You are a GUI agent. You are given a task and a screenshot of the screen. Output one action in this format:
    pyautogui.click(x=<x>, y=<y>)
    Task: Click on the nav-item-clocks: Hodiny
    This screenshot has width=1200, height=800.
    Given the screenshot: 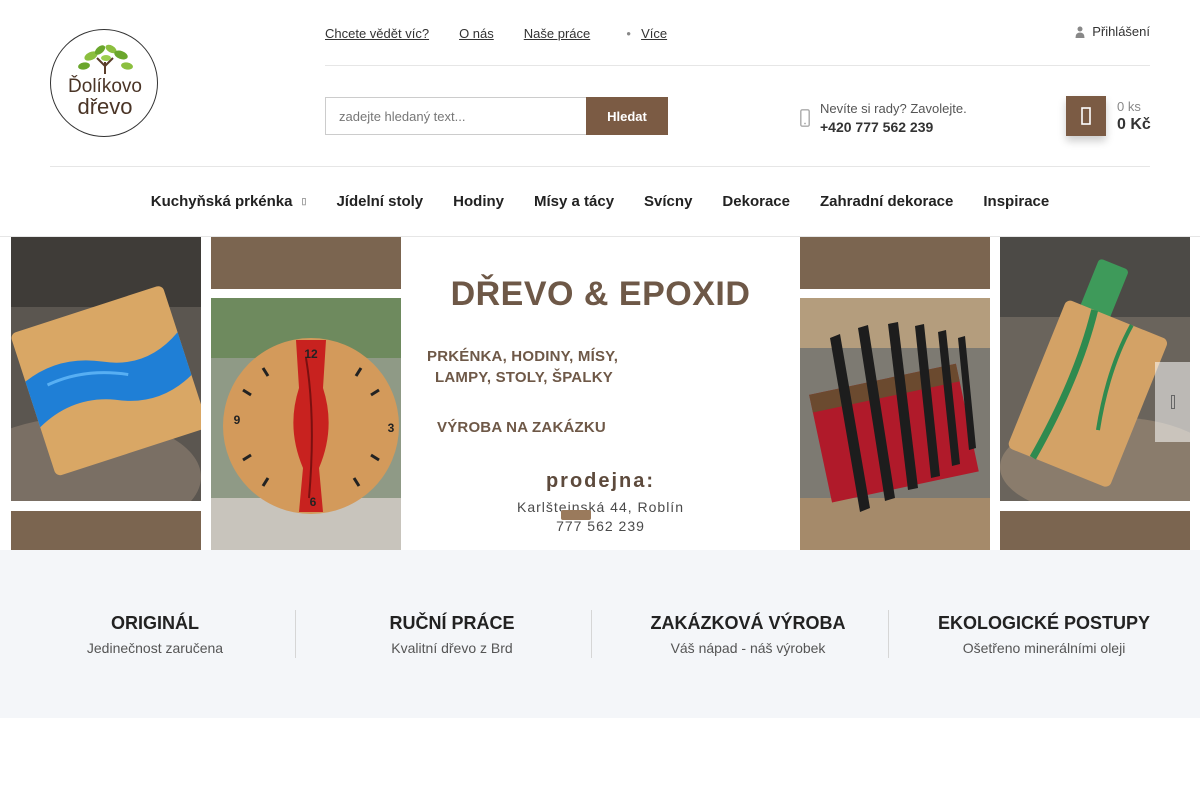 What is the action you would take?
    pyautogui.click(x=478, y=201)
    